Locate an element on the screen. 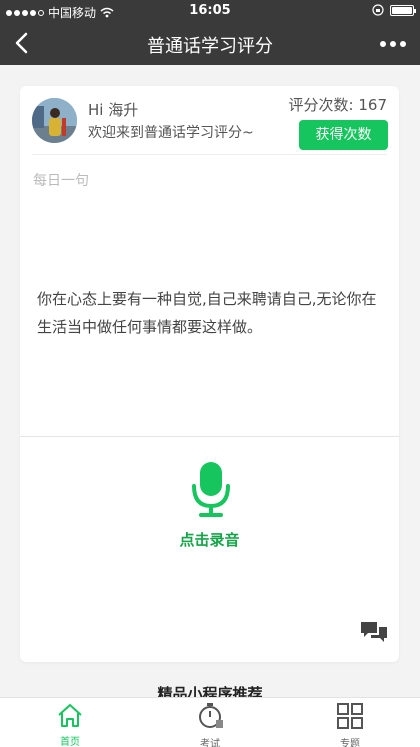  tab-label: 首页 is located at coordinates (70, 742).